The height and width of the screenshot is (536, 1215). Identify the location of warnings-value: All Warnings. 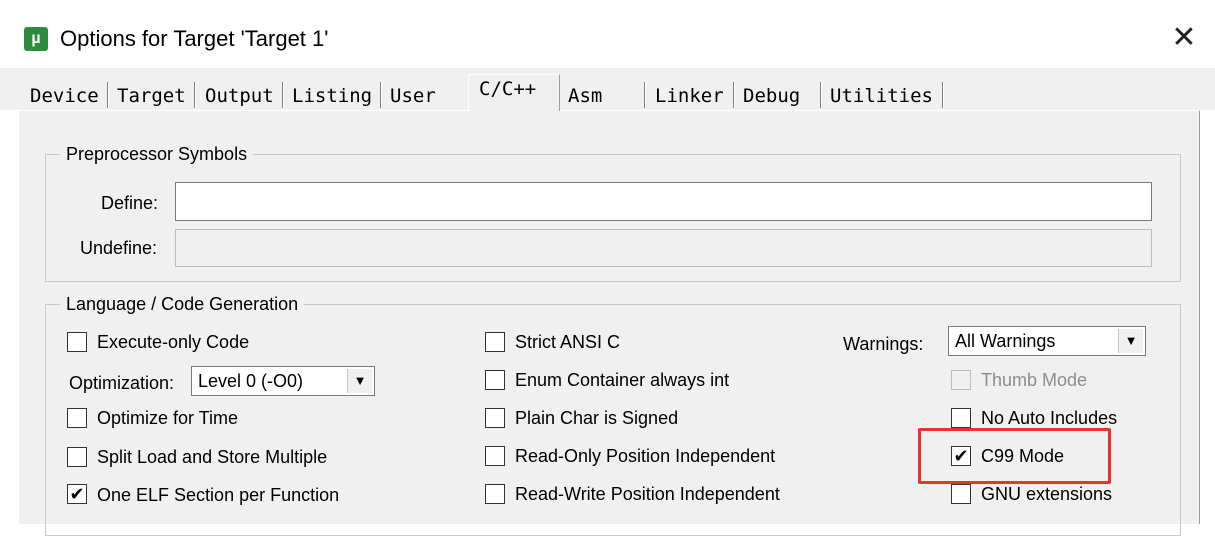
(1005, 341).